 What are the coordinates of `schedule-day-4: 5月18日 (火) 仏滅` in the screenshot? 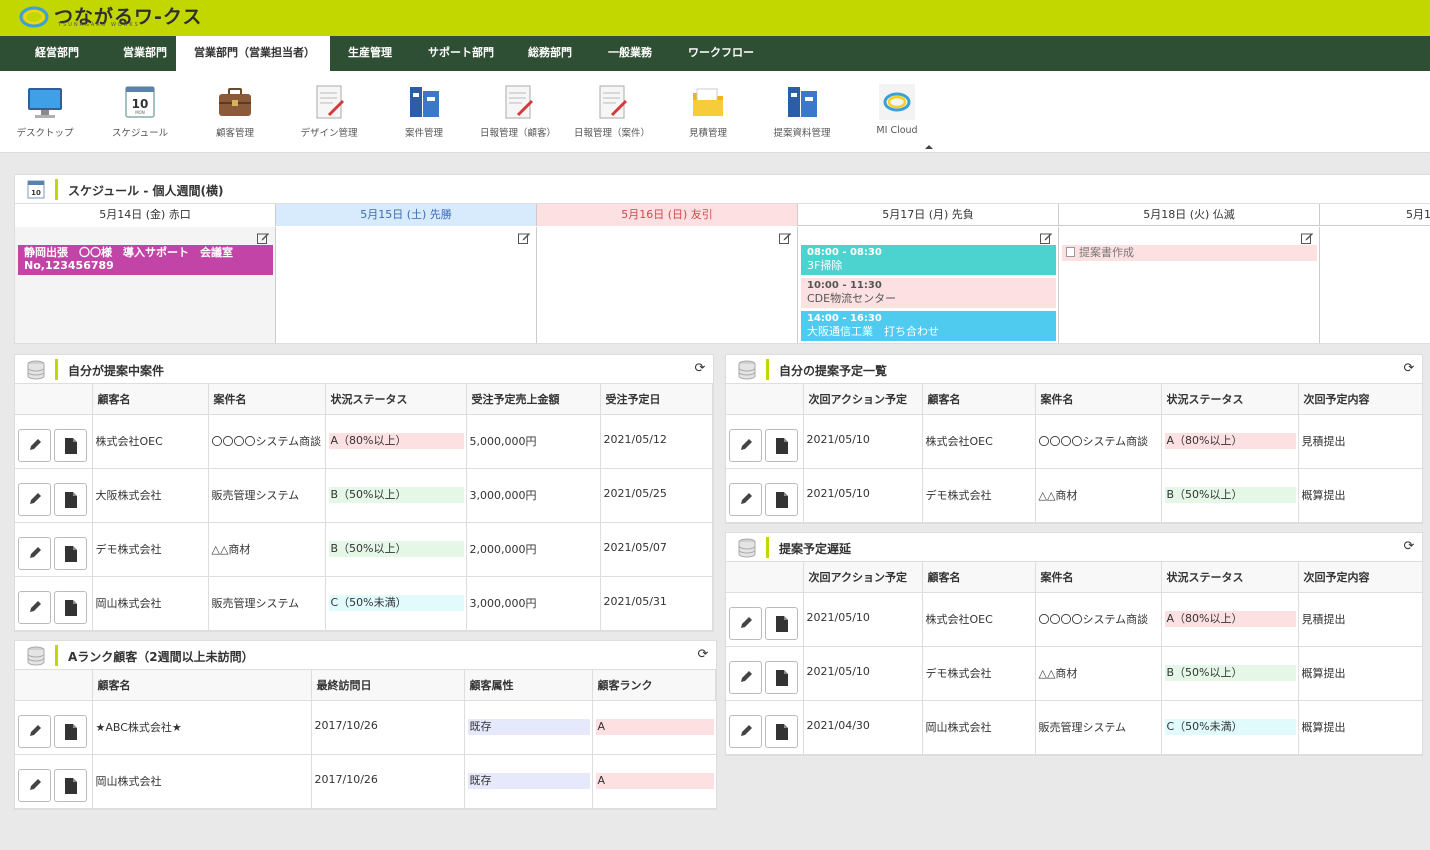 It's located at (1189, 215).